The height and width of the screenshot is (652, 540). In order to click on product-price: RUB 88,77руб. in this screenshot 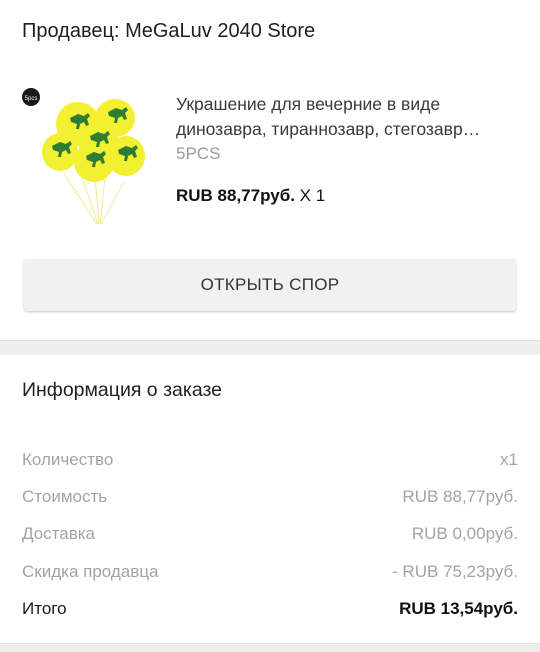, I will do `click(235, 195)`.